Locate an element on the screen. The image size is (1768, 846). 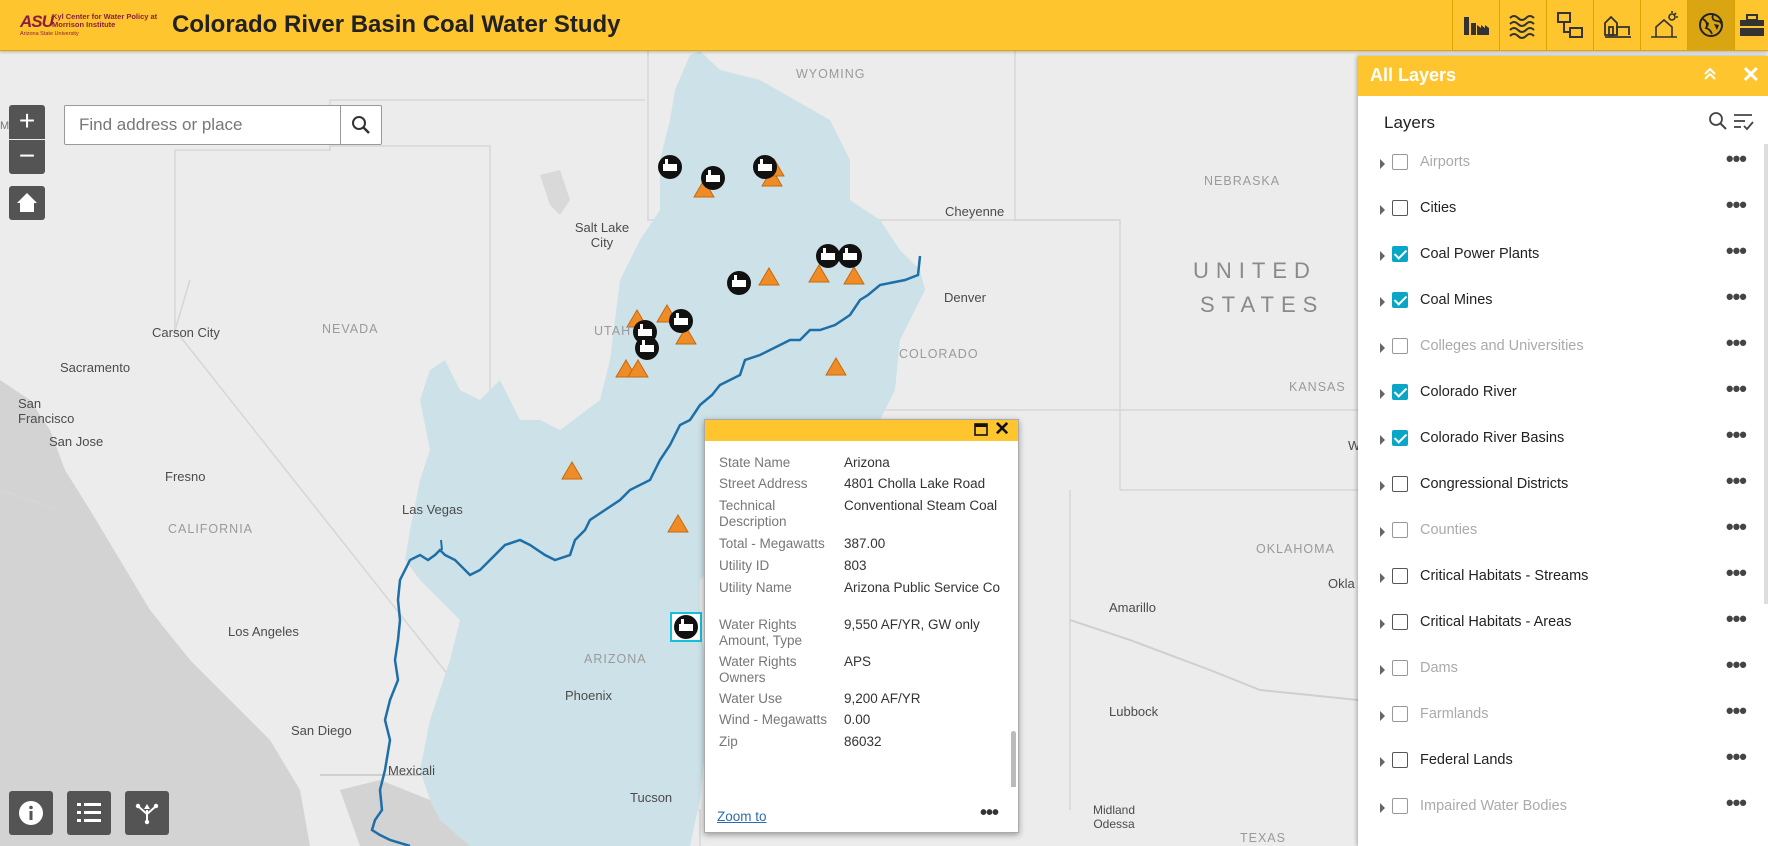
drought-tool-button is located at coordinates (1663, 25).